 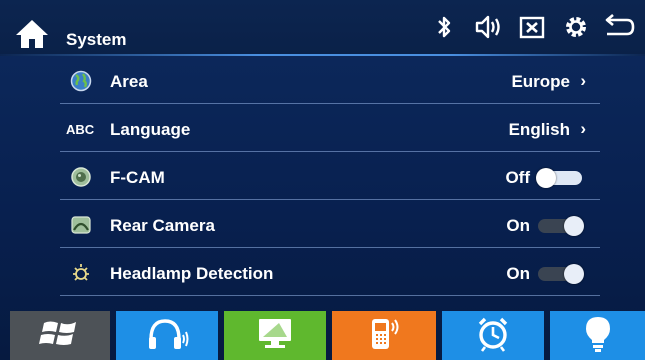 What do you see at coordinates (322, 55) in the screenshot?
I see `title-divider` at bounding box center [322, 55].